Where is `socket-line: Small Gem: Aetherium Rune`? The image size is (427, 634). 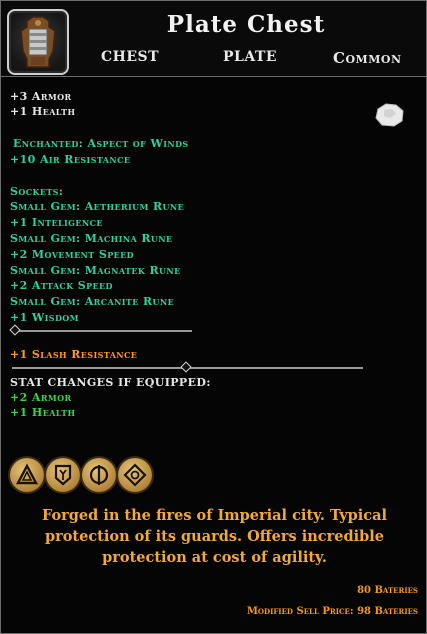 socket-line: Small Gem: Aetherium Rune is located at coordinates (97, 206).